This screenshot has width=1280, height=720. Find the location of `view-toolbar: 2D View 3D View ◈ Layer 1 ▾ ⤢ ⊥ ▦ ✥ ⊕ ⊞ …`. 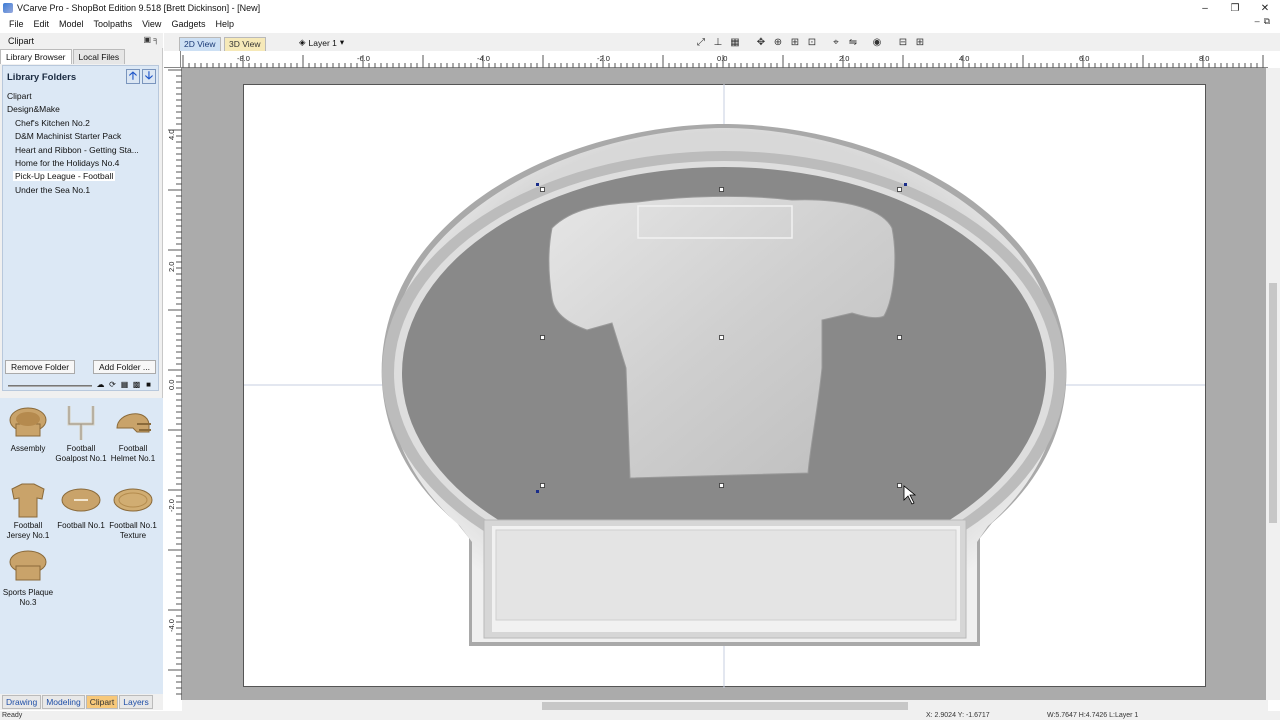

view-toolbar: 2D View 3D View ◈ Layer 1 ▾ ⤢ ⊥ ▦ ✥ ⊕ ⊞ … is located at coordinates (722, 42).